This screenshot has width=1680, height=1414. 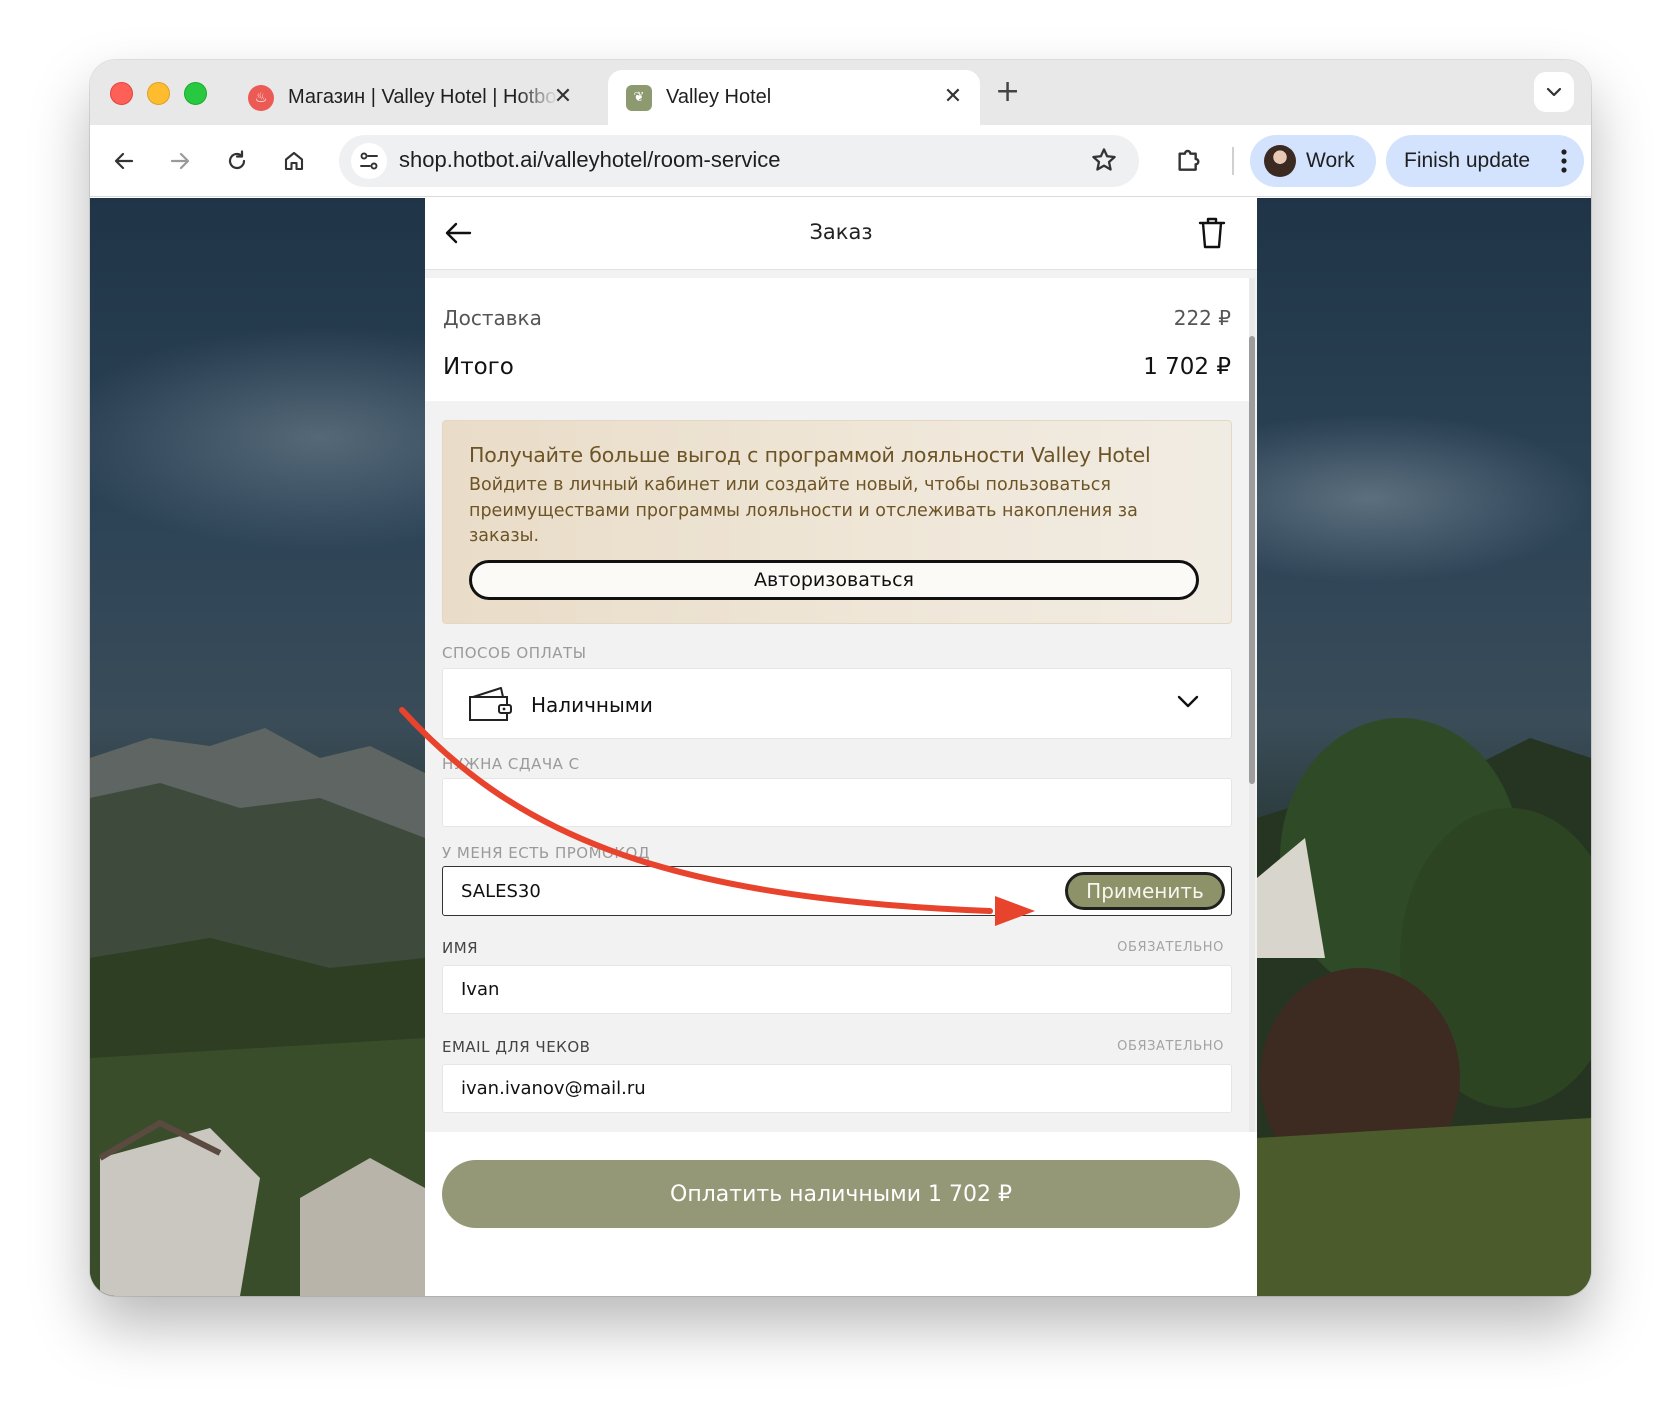 I want to click on email-required-label: ОБЯЗАТЕЛЬНО, so click(x=1170, y=1046).